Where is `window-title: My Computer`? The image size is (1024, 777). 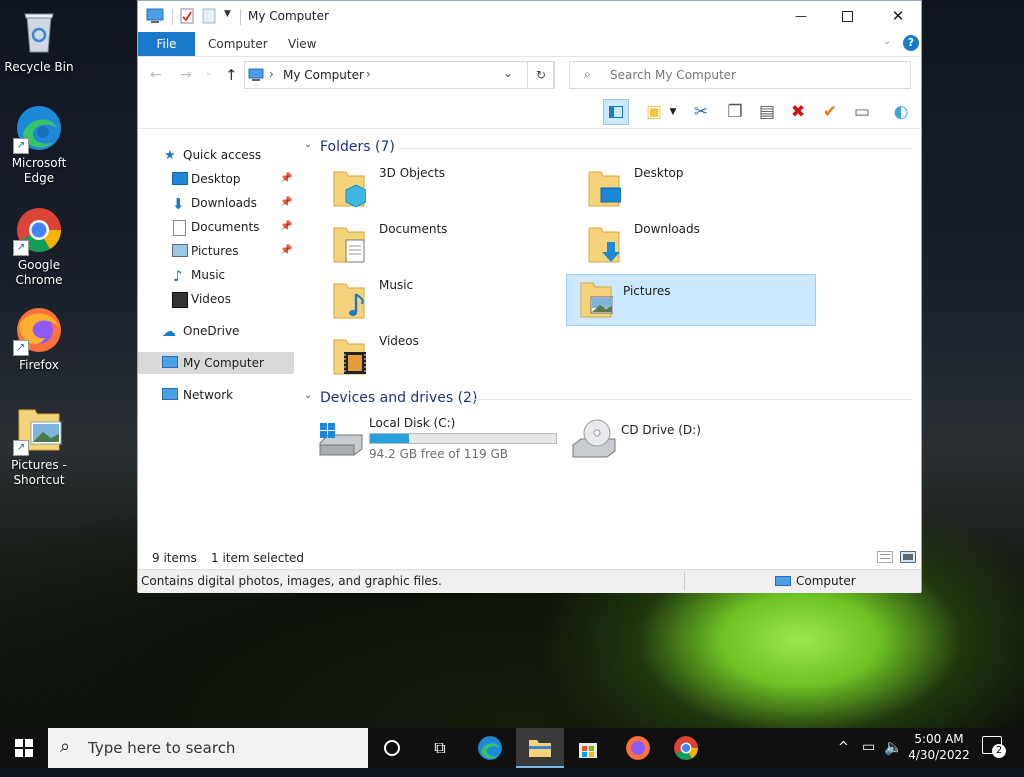
window-title: My Computer is located at coordinates (288, 16).